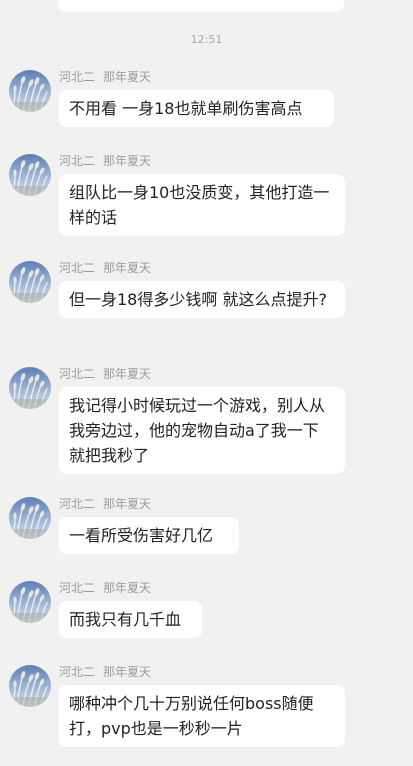  I want to click on chat-timestamp: 12:51, so click(206, 39).